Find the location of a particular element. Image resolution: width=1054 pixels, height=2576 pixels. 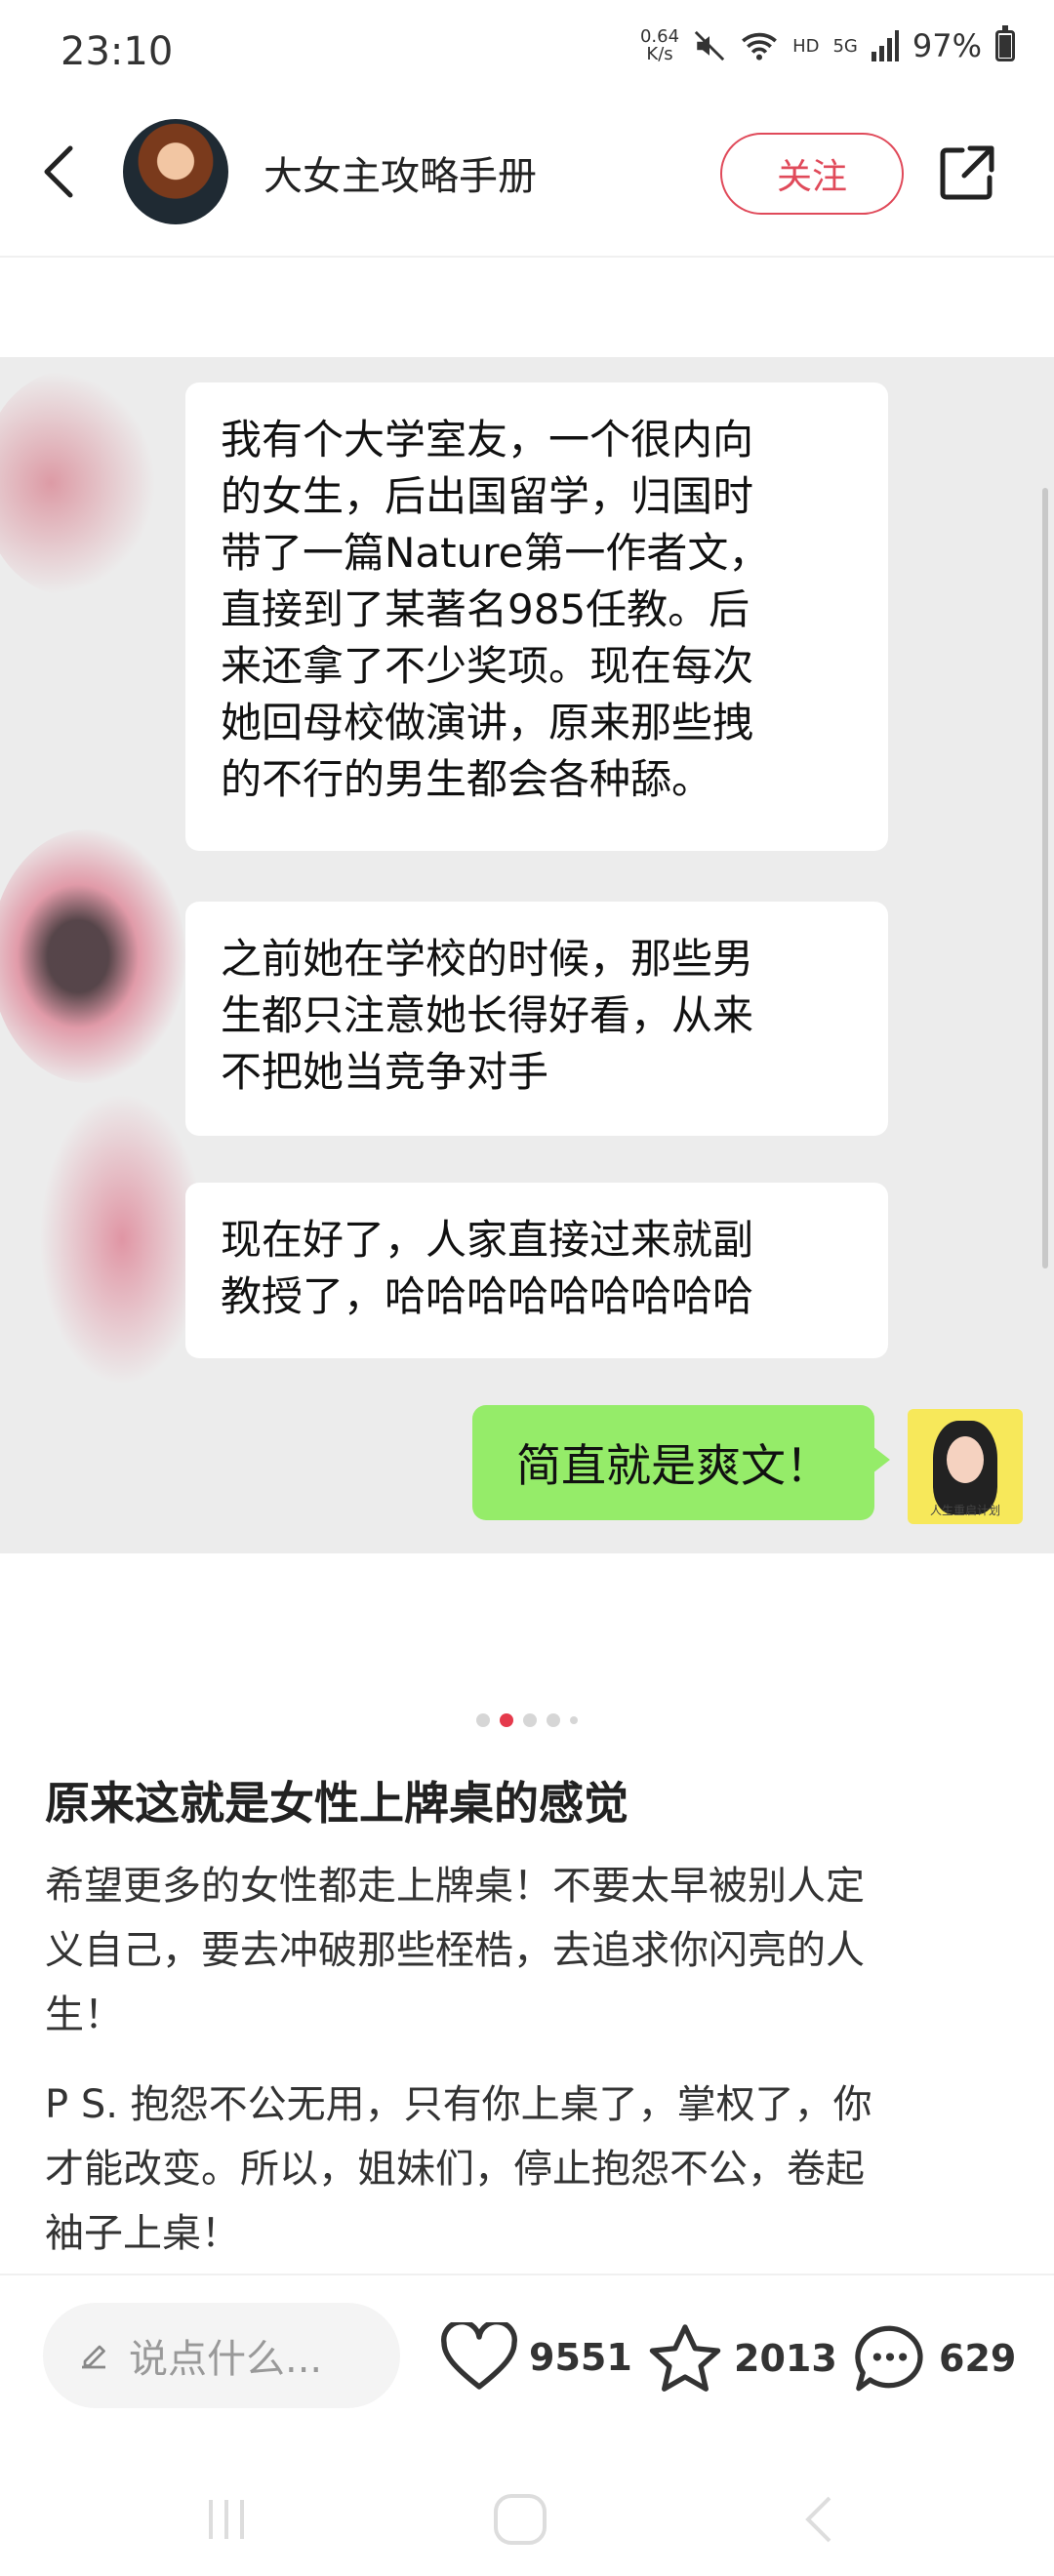

like-count: 9551 is located at coordinates (581, 2357).